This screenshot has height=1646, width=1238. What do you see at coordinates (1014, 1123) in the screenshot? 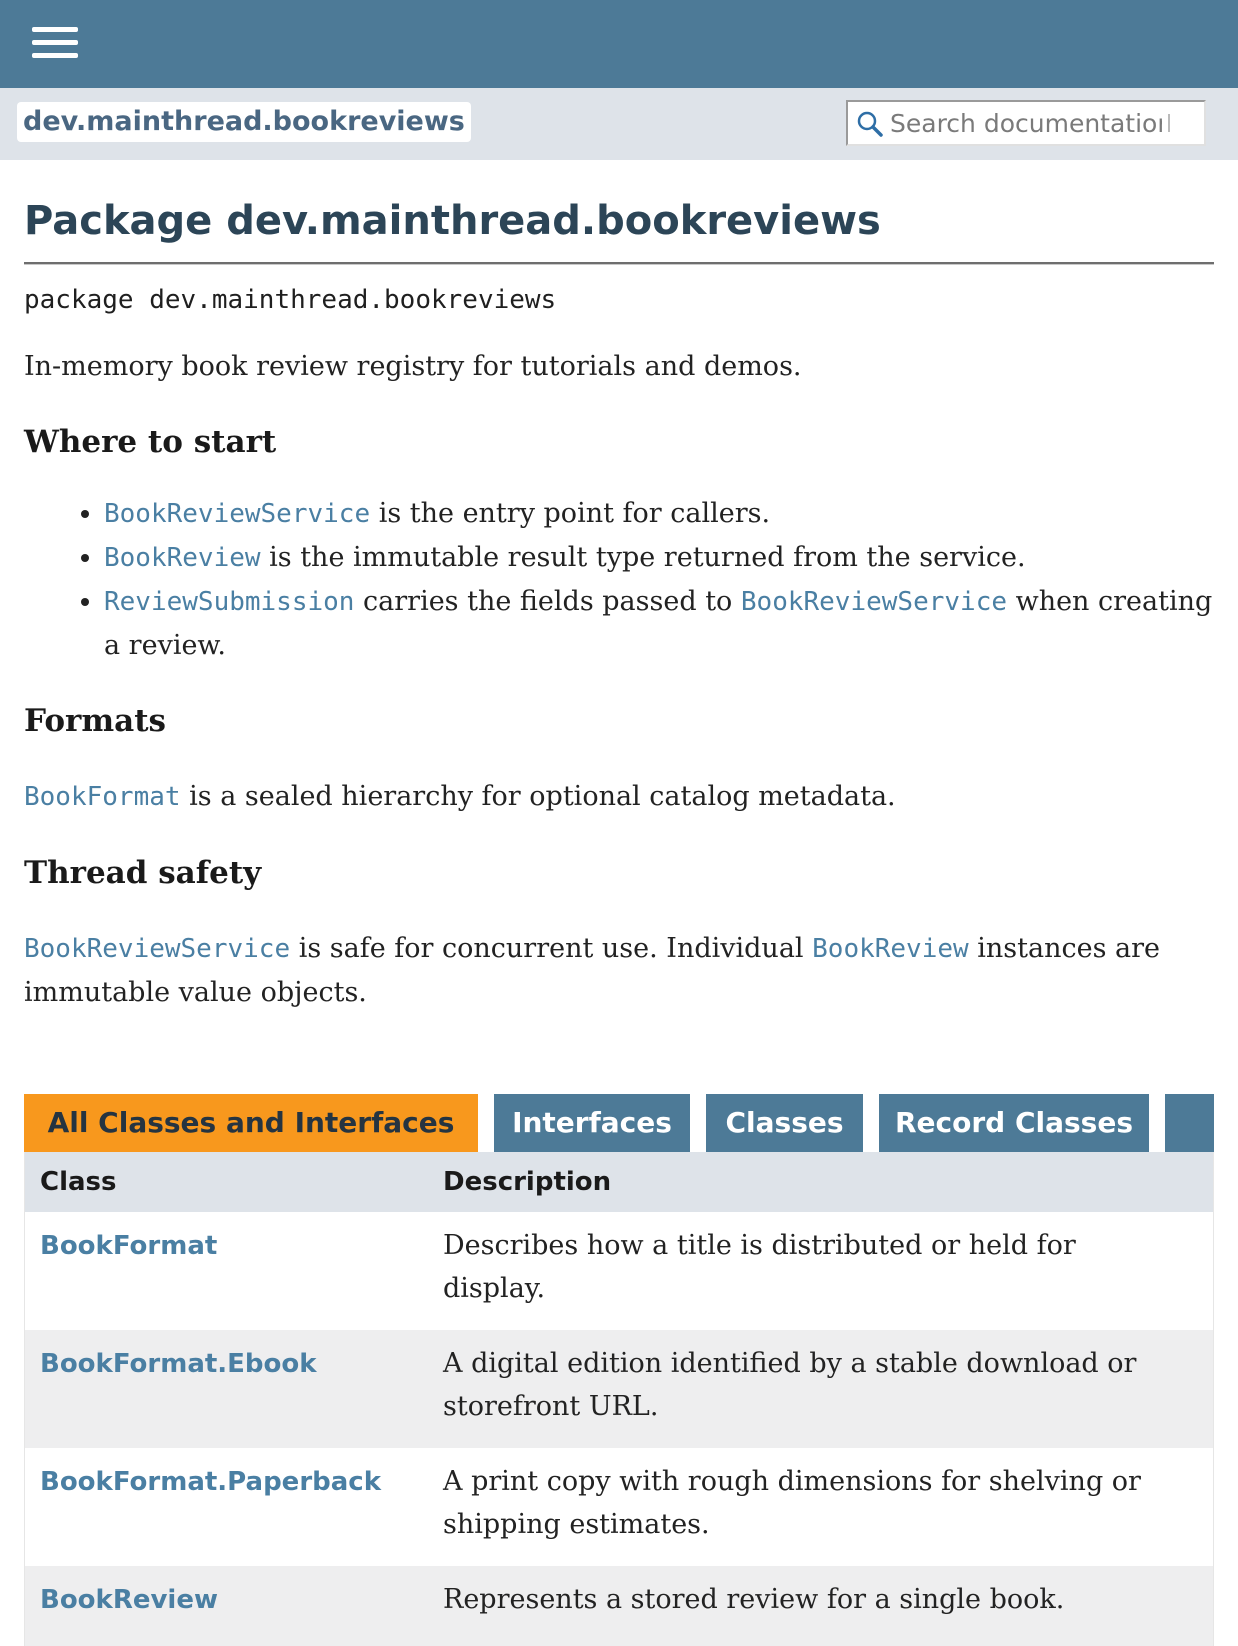
I see `tab-record-classes: Record Classes` at bounding box center [1014, 1123].